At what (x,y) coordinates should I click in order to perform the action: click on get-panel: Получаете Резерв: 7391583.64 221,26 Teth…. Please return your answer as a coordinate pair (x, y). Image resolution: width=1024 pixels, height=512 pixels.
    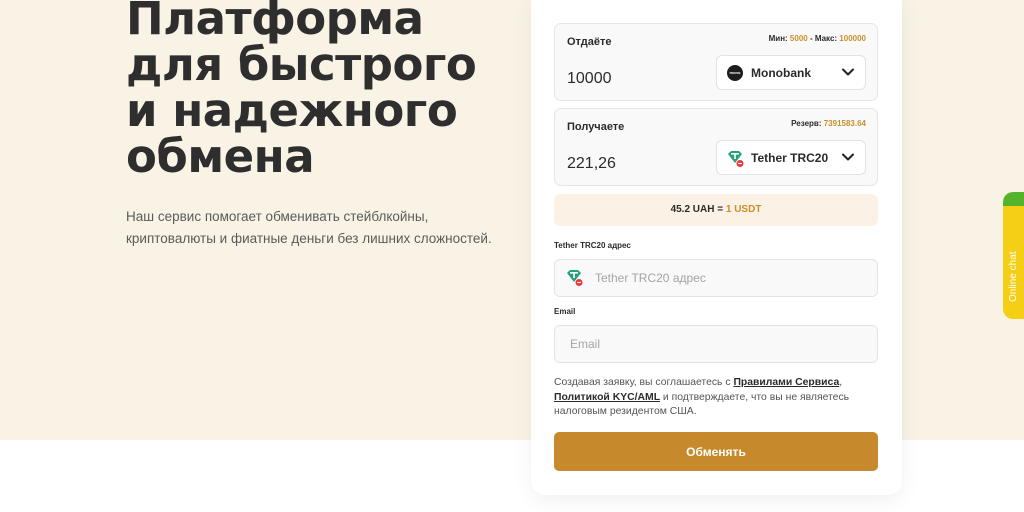
    Looking at the image, I should click on (716, 147).